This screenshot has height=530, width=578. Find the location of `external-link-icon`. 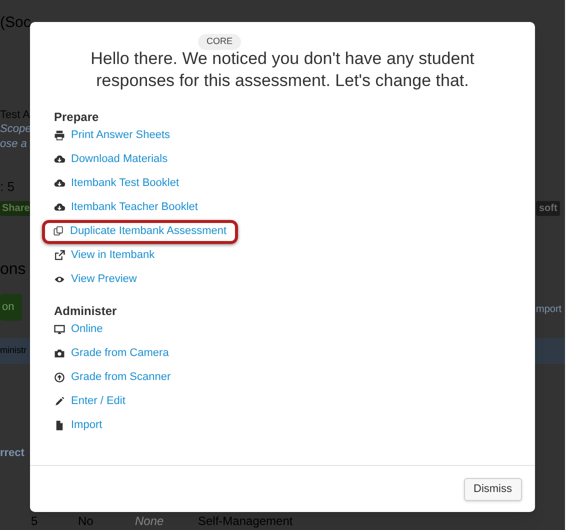

external-link-icon is located at coordinates (59, 255).